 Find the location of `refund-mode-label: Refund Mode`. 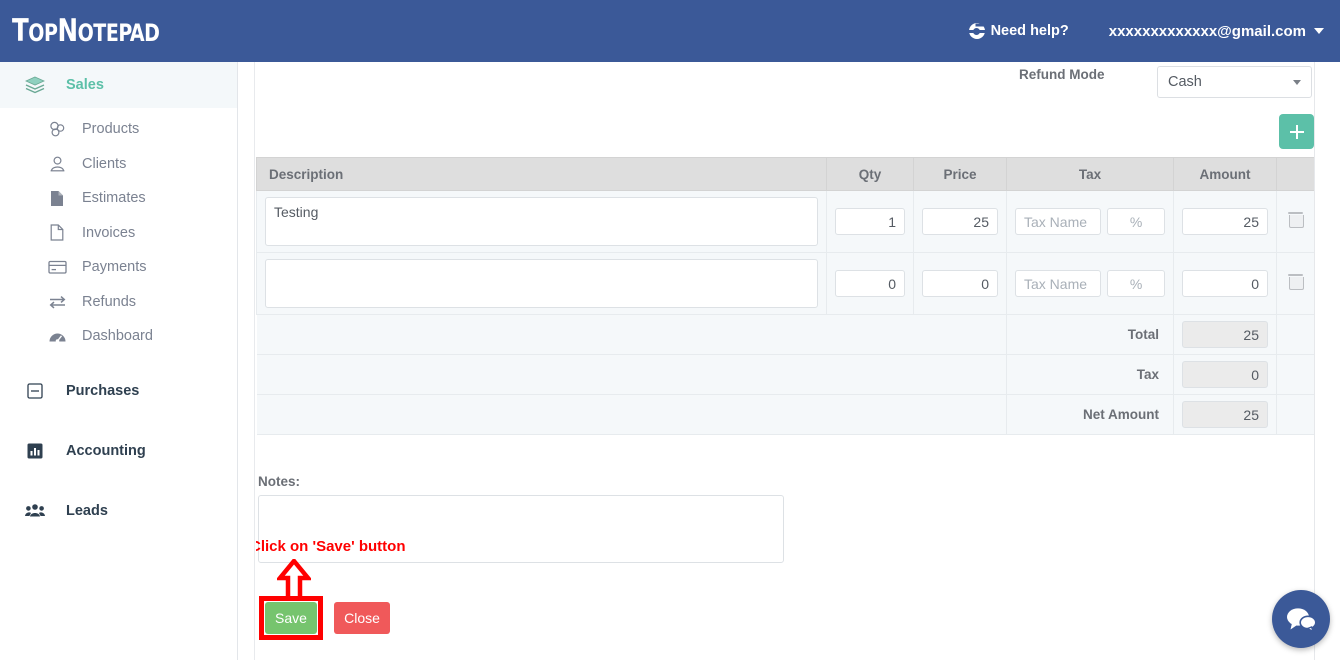

refund-mode-label: Refund Mode is located at coordinates (1062, 74).